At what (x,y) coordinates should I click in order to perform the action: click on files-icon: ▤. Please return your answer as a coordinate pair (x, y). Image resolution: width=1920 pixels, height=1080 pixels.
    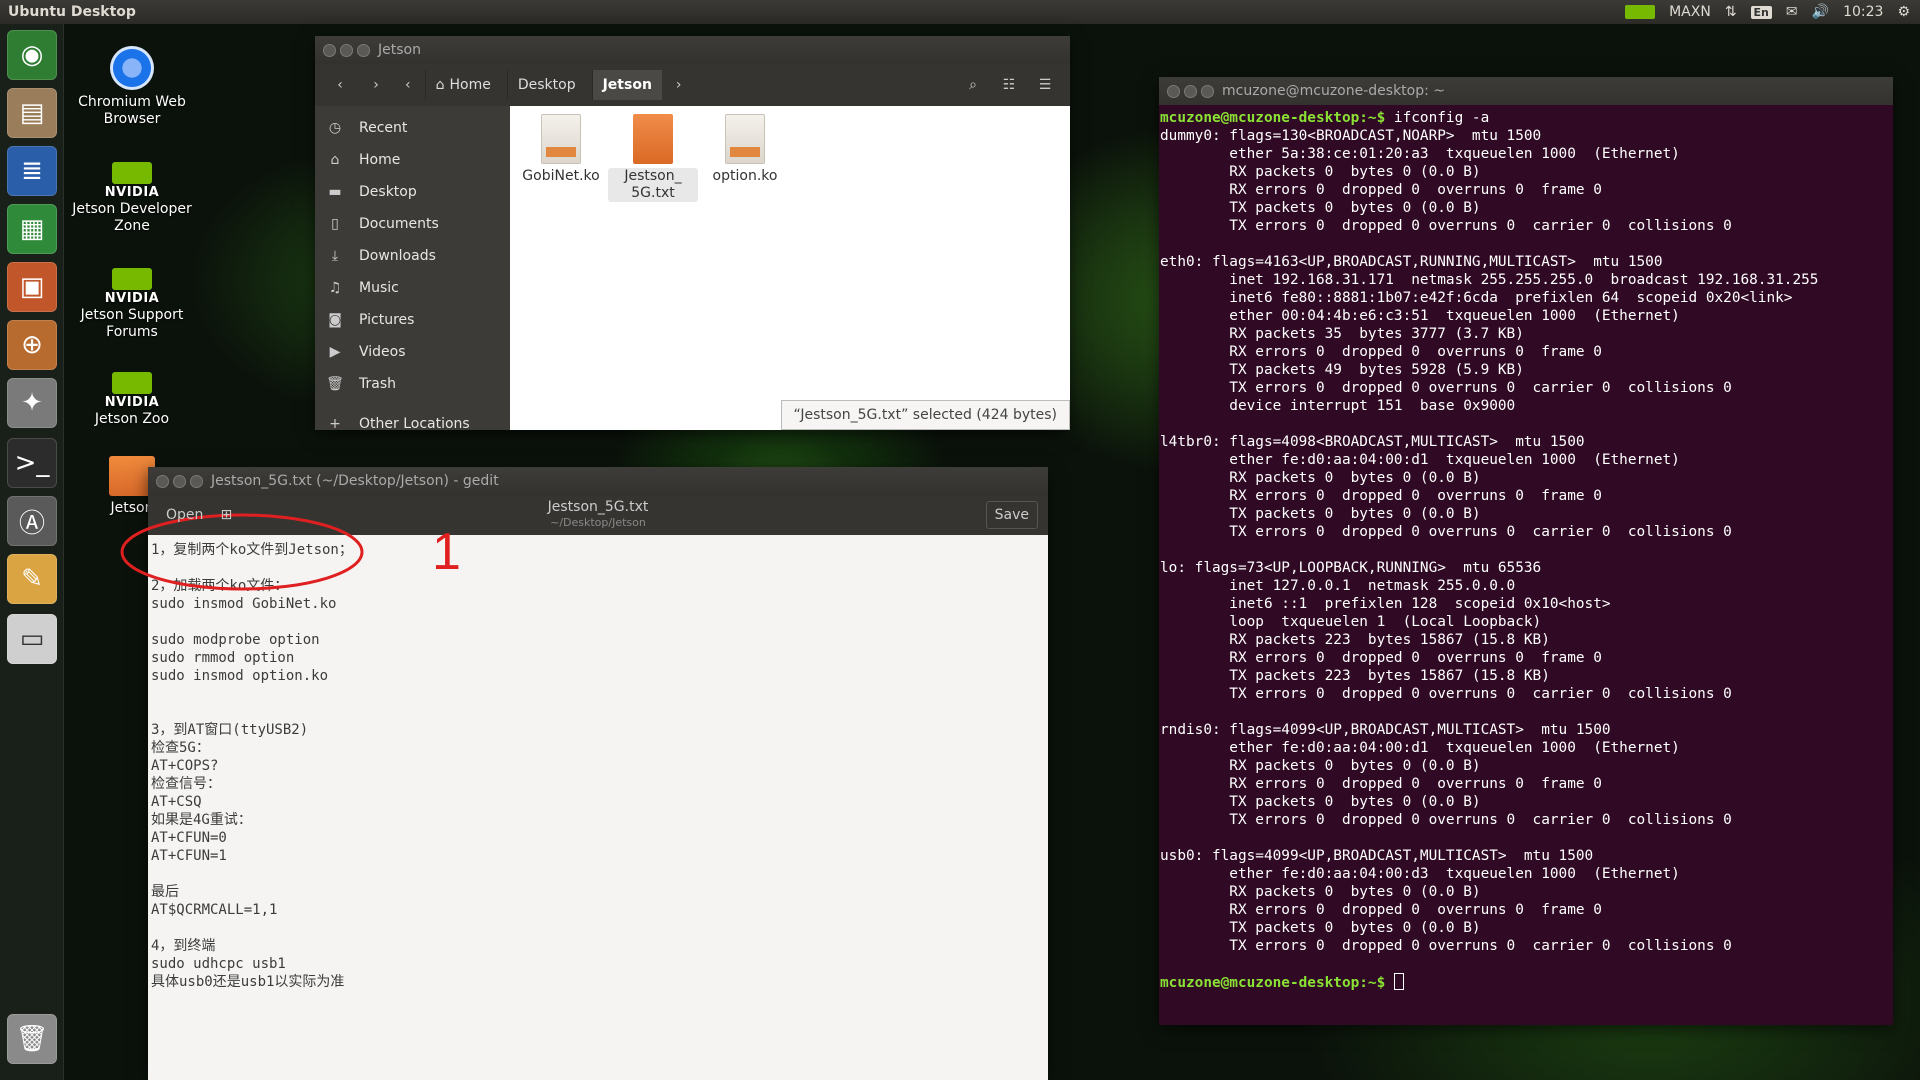
    Looking at the image, I should click on (32, 113).